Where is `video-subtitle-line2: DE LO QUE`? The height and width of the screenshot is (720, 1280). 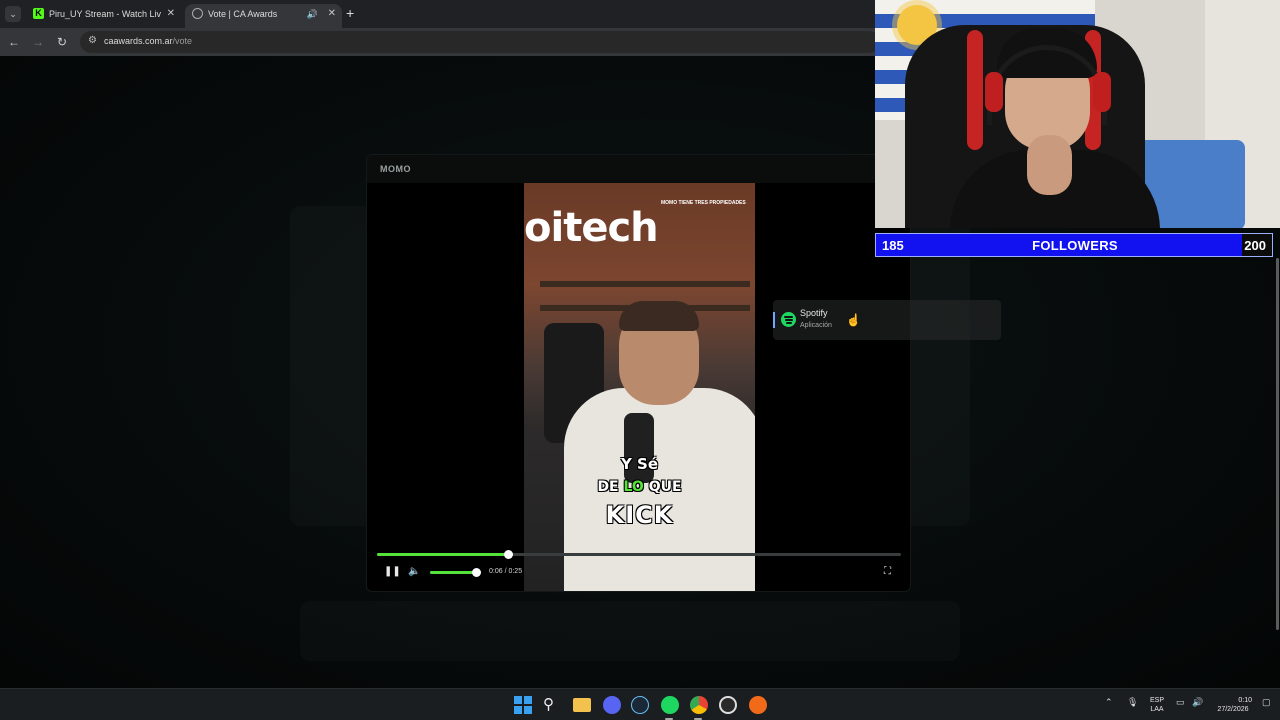
video-subtitle-line2: DE LO QUE is located at coordinates (639, 487).